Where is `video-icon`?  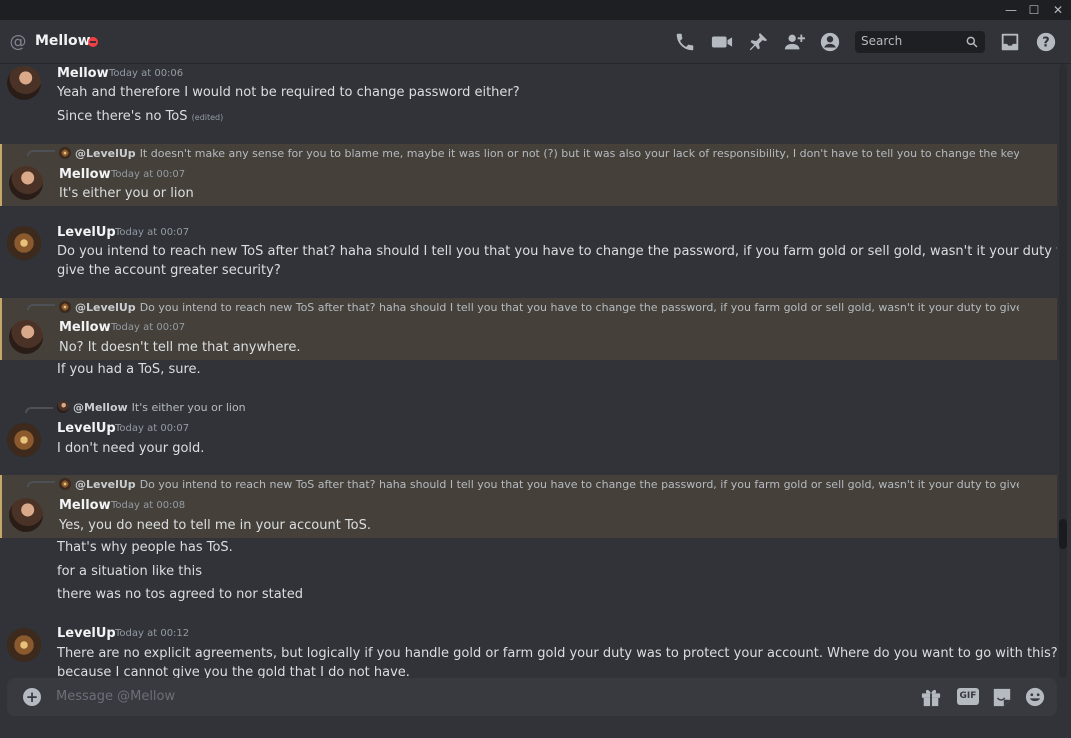
video-icon is located at coordinates (722, 42).